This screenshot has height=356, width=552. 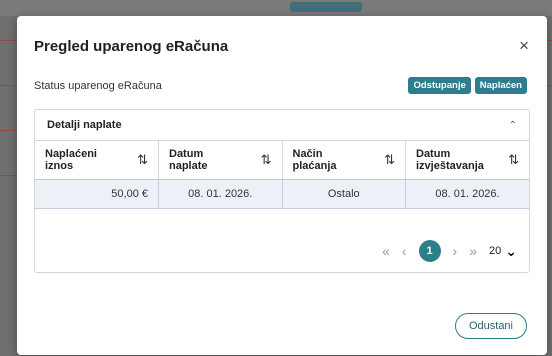 I want to click on page-size-select: 20 ⌄, so click(x=503, y=251).